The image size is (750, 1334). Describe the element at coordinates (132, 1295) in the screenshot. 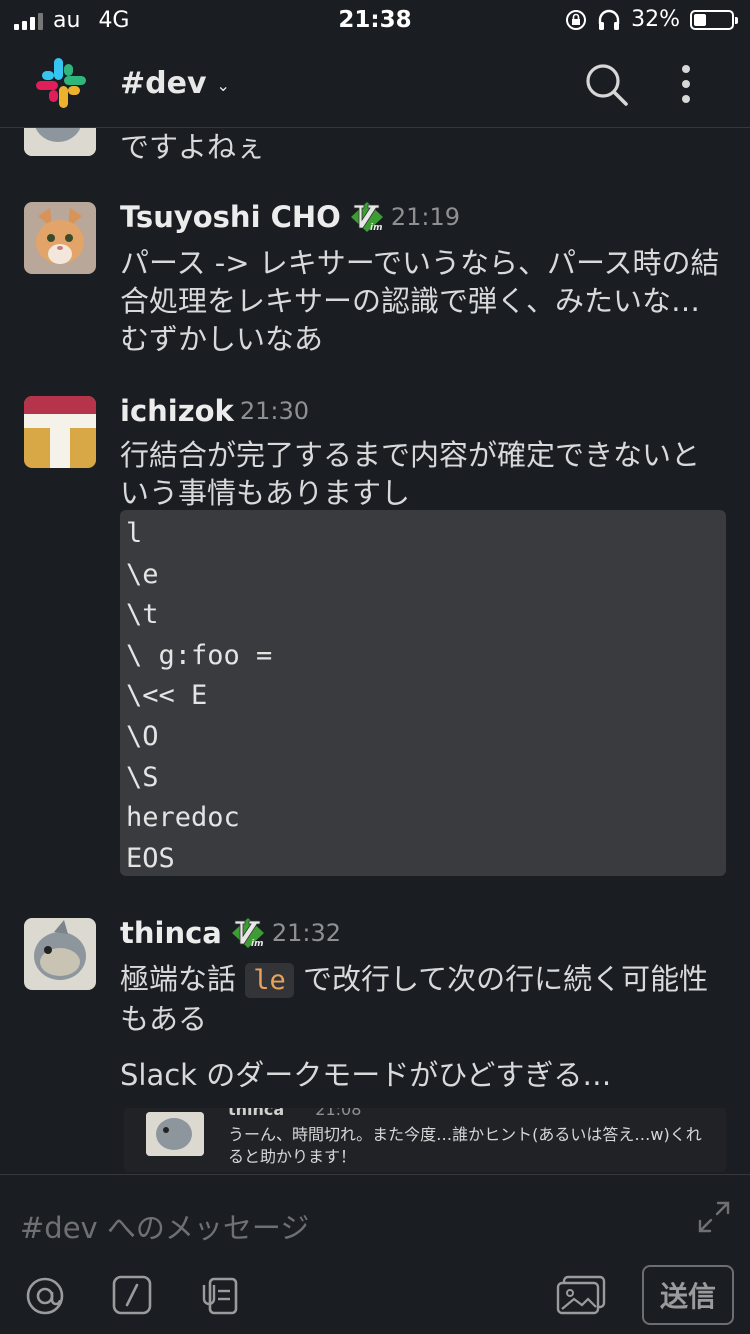

I see `slash-command-icon` at that location.